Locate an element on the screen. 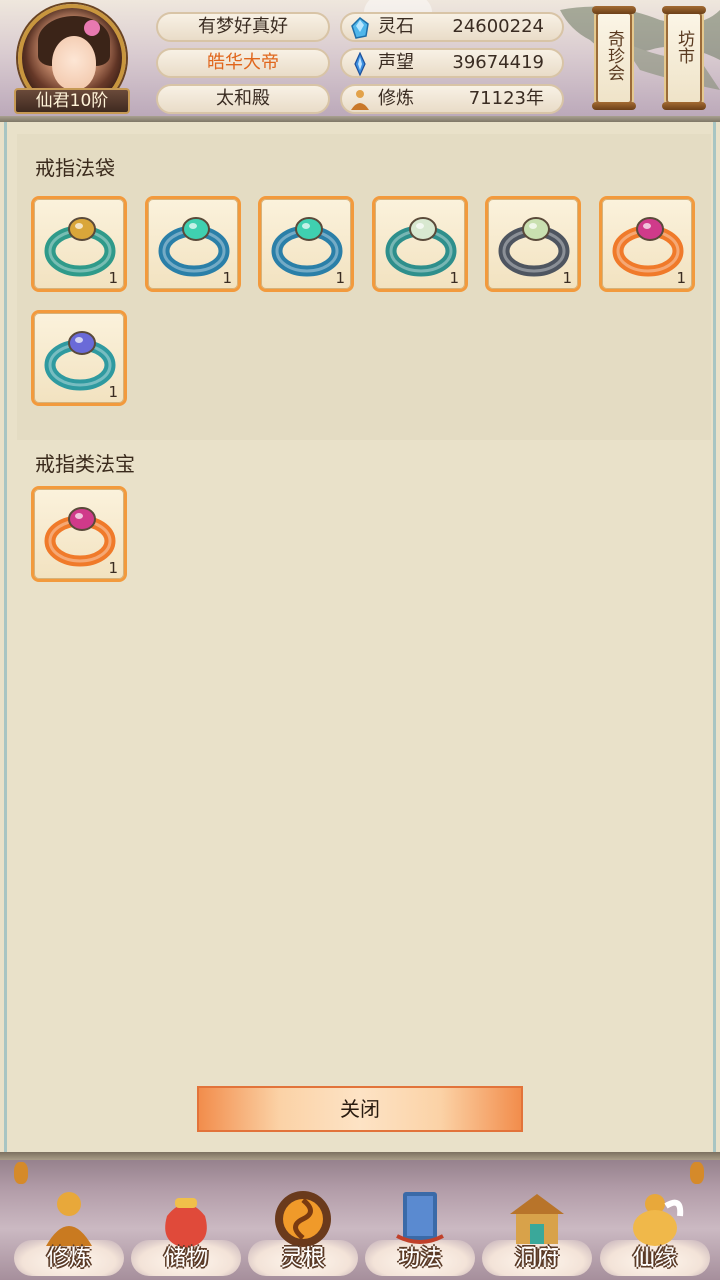 The height and width of the screenshot is (1280, 720). stat-label: 灵石 is located at coordinates (396, 26).